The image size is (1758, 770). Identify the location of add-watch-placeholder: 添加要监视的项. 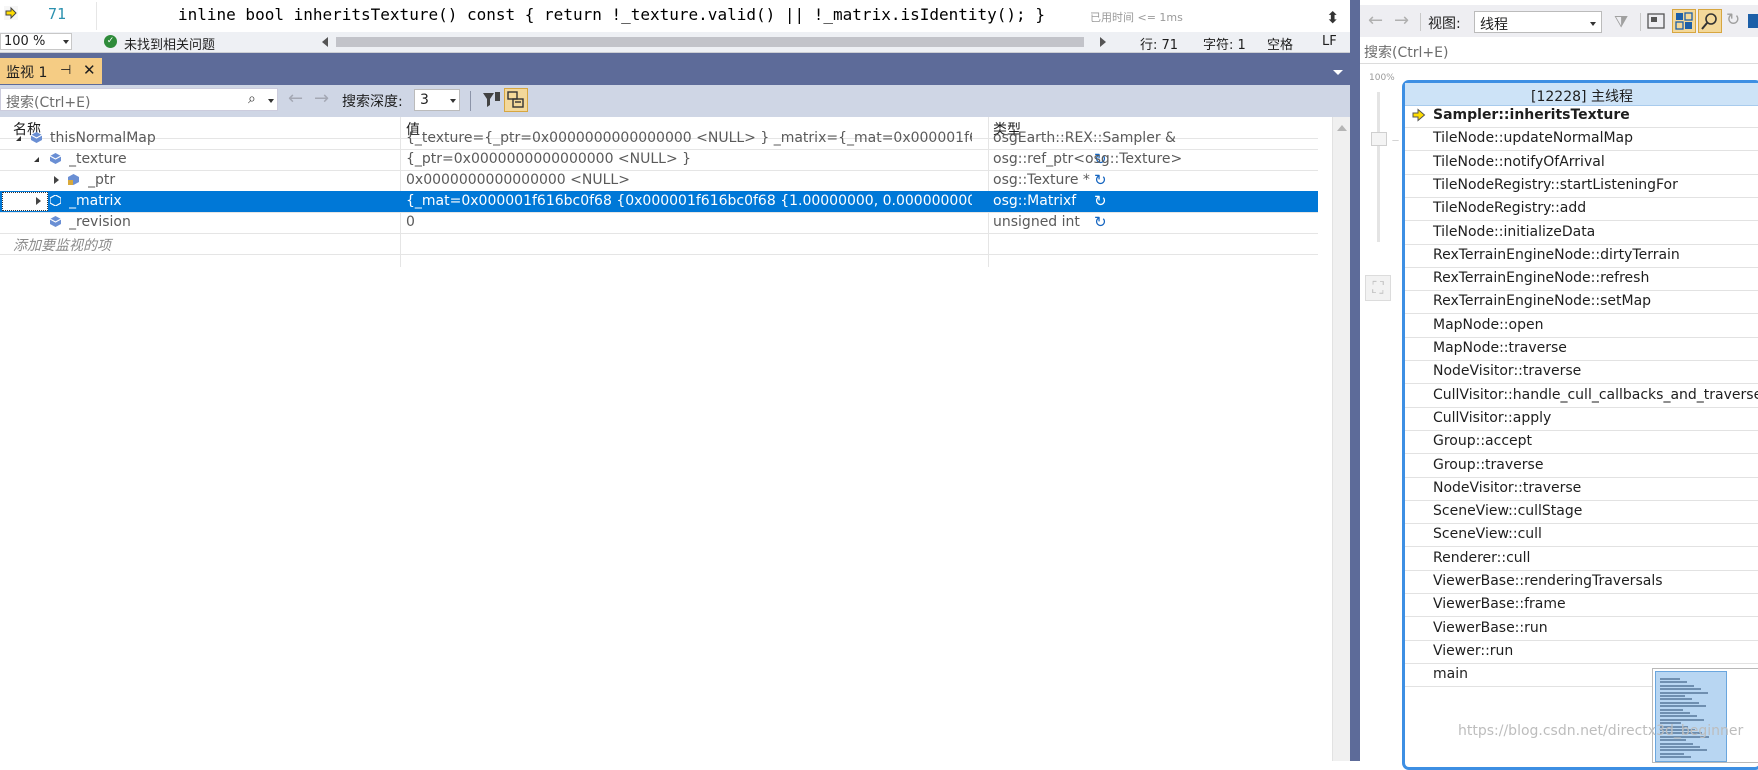
(203, 245).